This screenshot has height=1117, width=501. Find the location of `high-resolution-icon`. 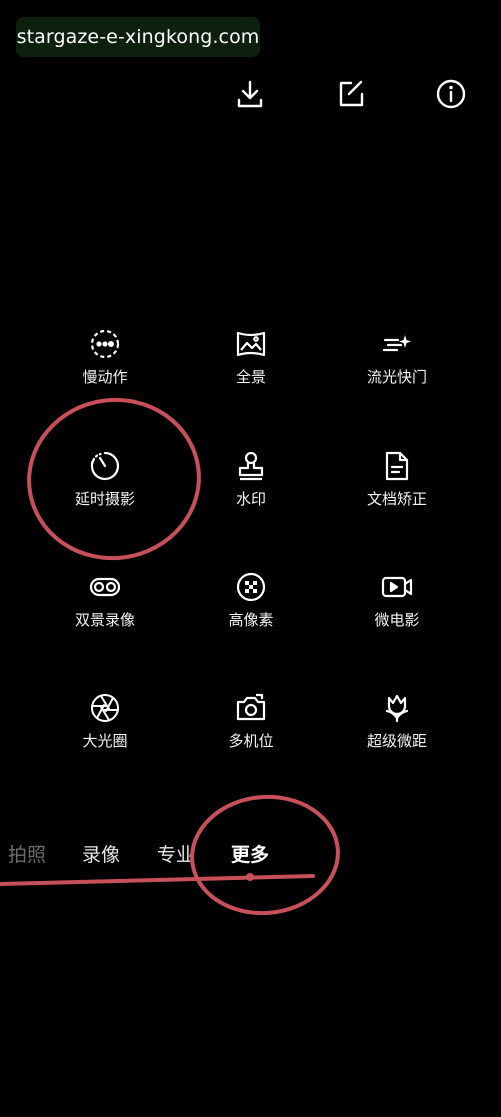

high-resolution-icon is located at coordinates (251, 585).